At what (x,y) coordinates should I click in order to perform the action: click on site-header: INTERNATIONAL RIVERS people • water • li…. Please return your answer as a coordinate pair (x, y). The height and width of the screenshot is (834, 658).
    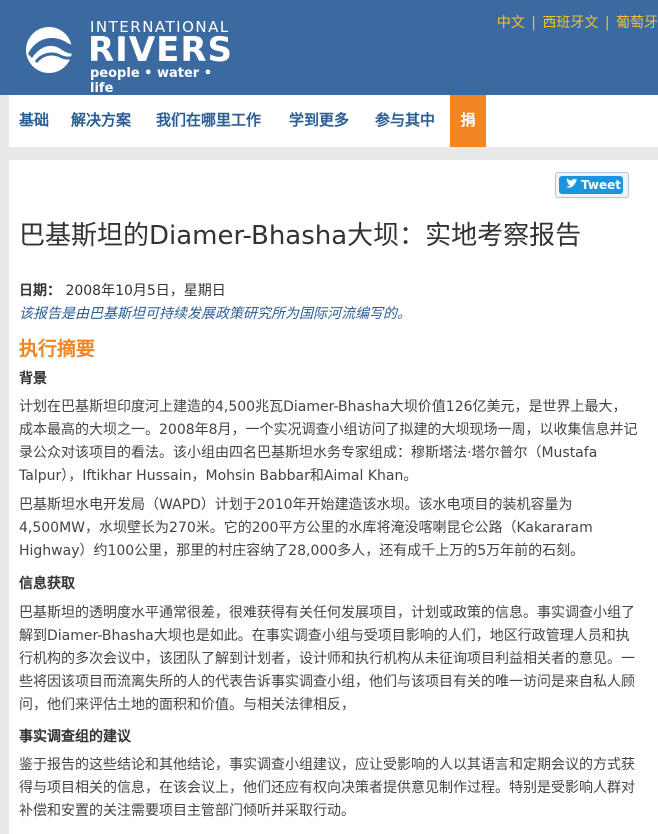
    Looking at the image, I should click on (329, 48).